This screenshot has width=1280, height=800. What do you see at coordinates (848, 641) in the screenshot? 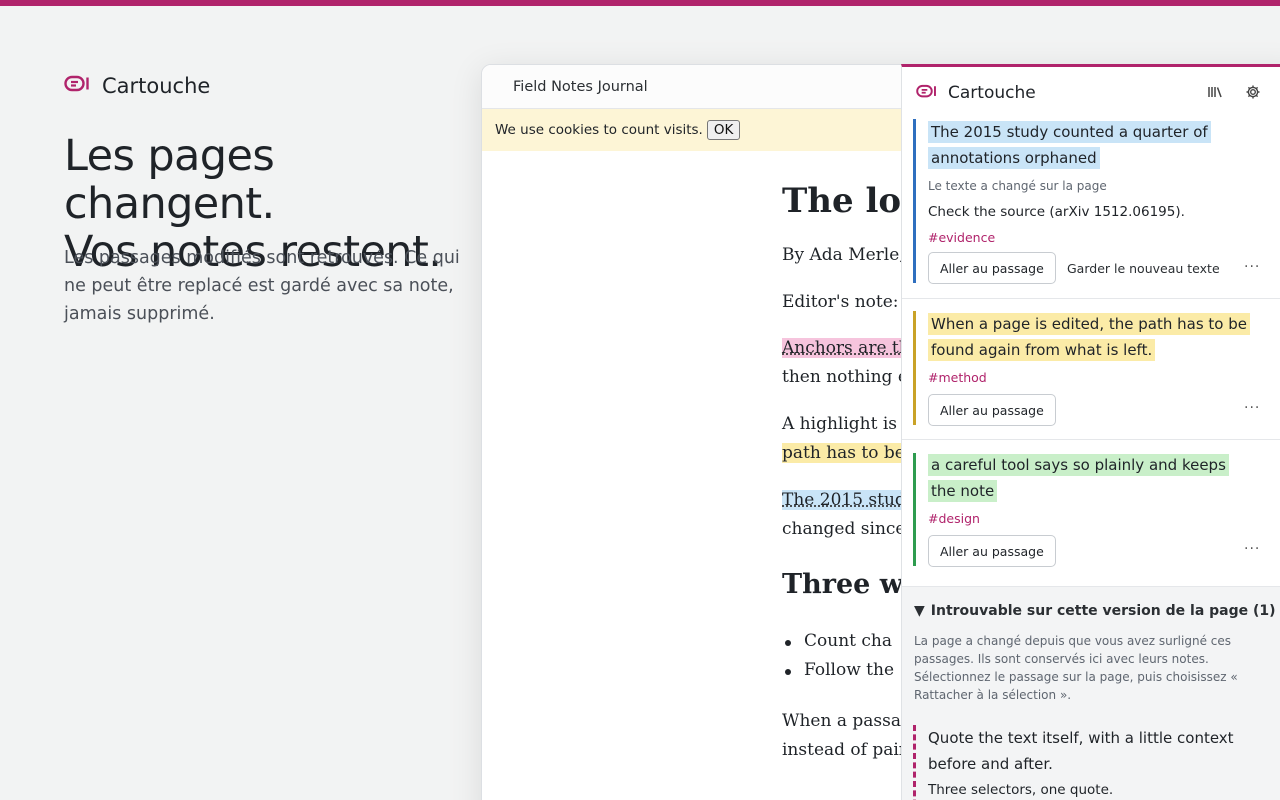
I see `article-bullet: Count cha` at bounding box center [848, 641].